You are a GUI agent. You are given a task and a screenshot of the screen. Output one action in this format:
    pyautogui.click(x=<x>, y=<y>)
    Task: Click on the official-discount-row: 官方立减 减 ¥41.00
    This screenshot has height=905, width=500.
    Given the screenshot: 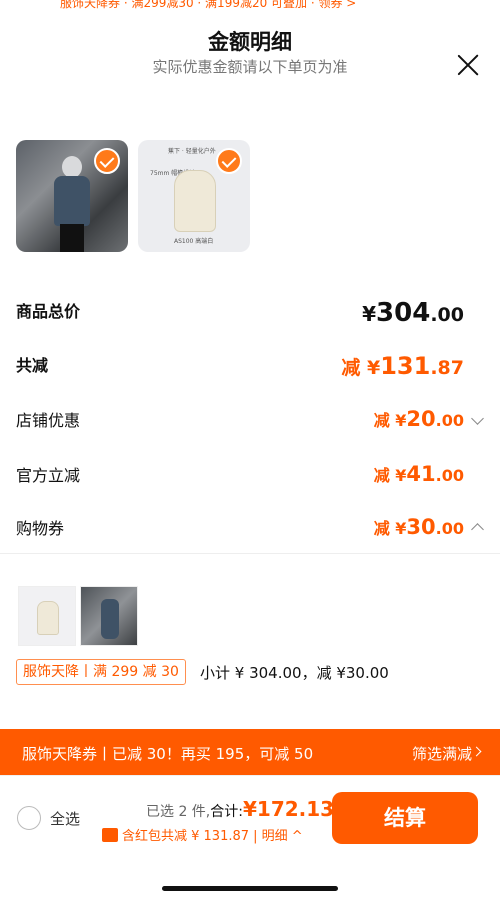 What is the action you would take?
    pyautogui.click(x=240, y=477)
    